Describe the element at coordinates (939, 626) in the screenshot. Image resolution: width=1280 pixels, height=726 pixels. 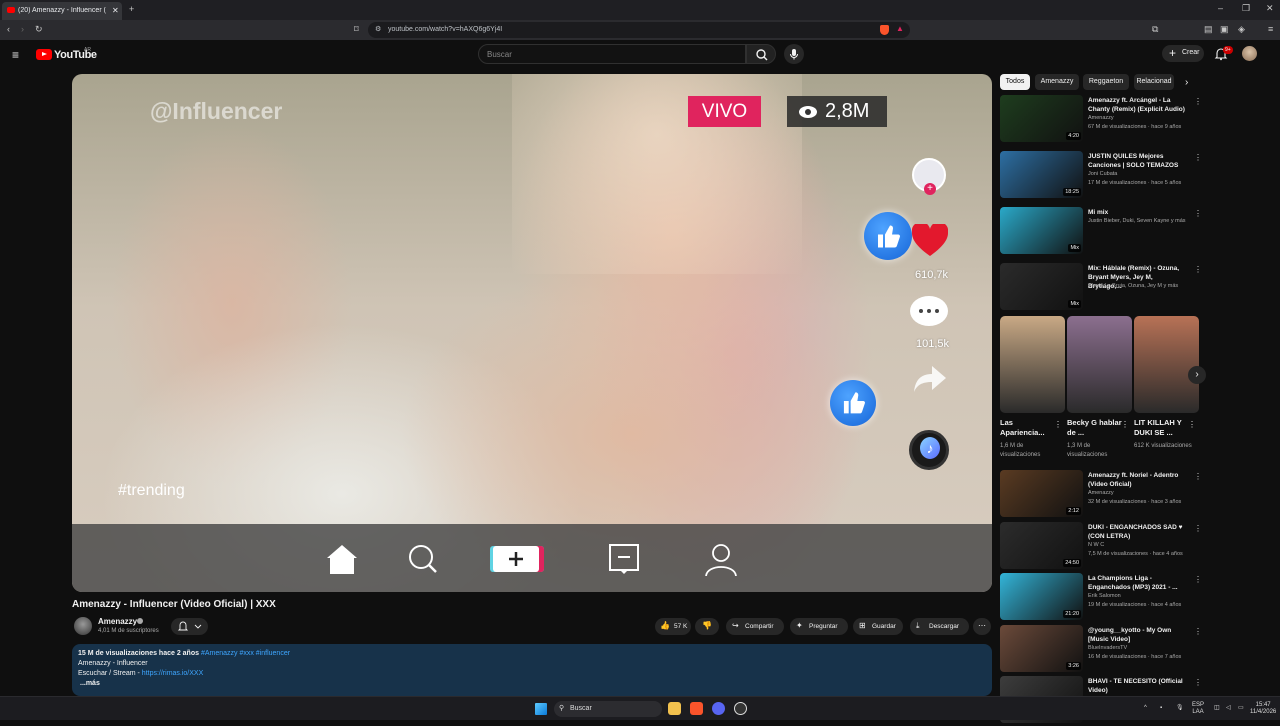
I see `download-button: ⤓ Descargar` at that location.